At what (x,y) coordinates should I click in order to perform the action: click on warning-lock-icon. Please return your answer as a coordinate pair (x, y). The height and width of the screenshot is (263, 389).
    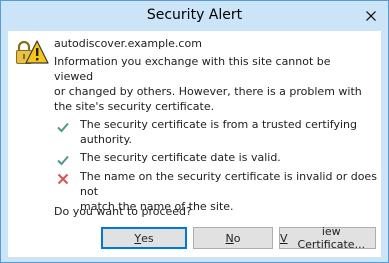
    Looking at the image, I should click on (32, 52).